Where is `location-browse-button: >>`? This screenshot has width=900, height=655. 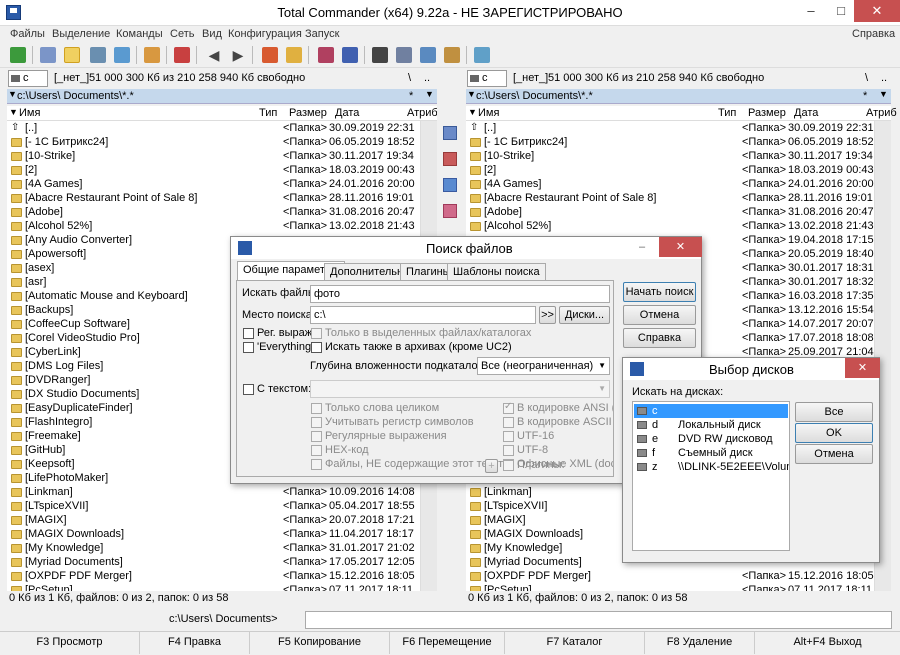
location-browse-button: >> is located at coordinates (547, 315).